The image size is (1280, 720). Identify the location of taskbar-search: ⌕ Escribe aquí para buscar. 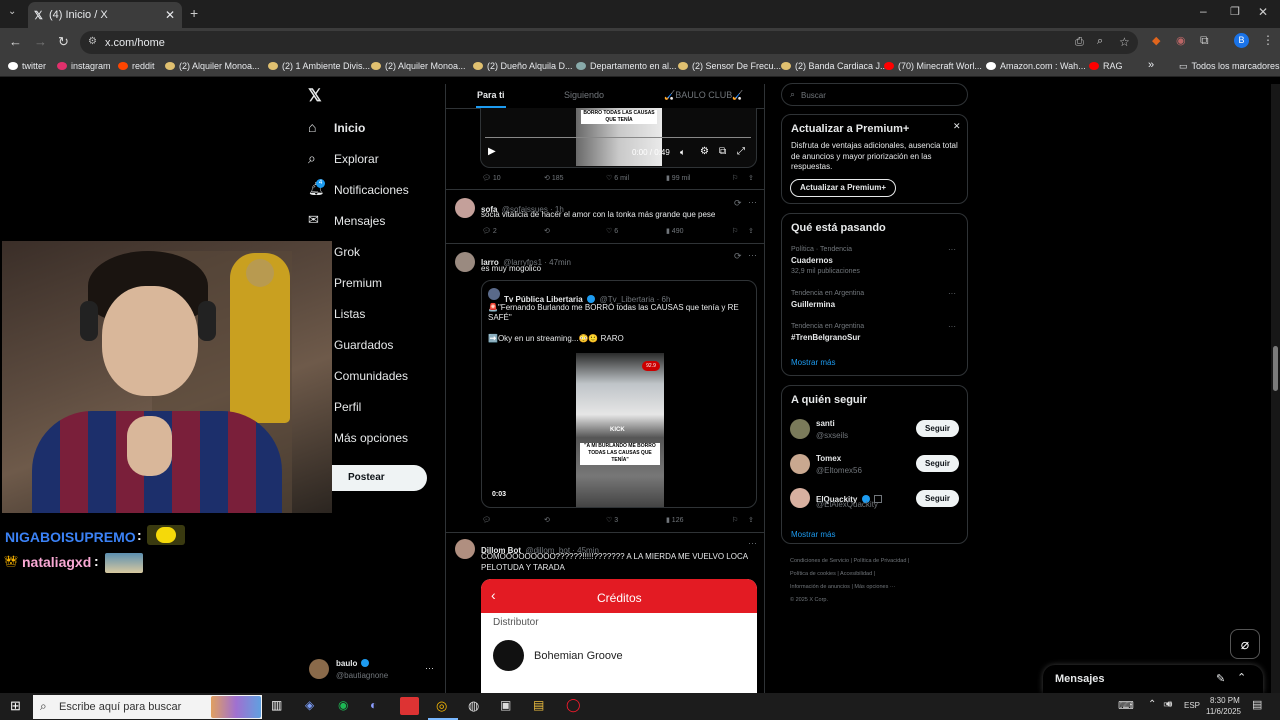
(147, 707).